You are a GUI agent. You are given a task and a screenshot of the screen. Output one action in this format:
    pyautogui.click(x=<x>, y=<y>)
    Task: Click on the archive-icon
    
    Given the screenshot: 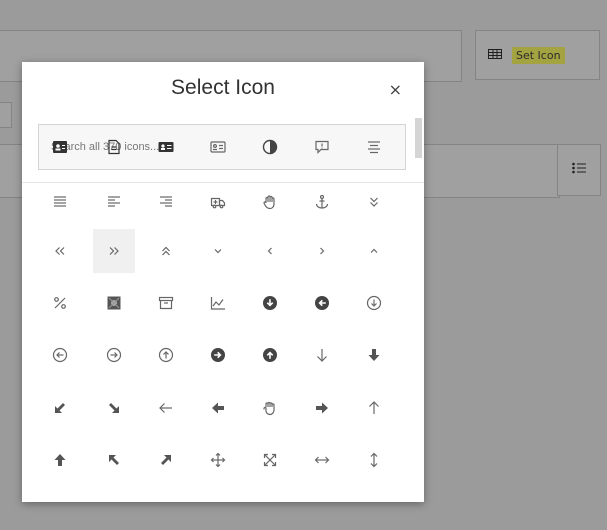 What is the action you would take?
    pyautogui.click(x=166, y=303)
    